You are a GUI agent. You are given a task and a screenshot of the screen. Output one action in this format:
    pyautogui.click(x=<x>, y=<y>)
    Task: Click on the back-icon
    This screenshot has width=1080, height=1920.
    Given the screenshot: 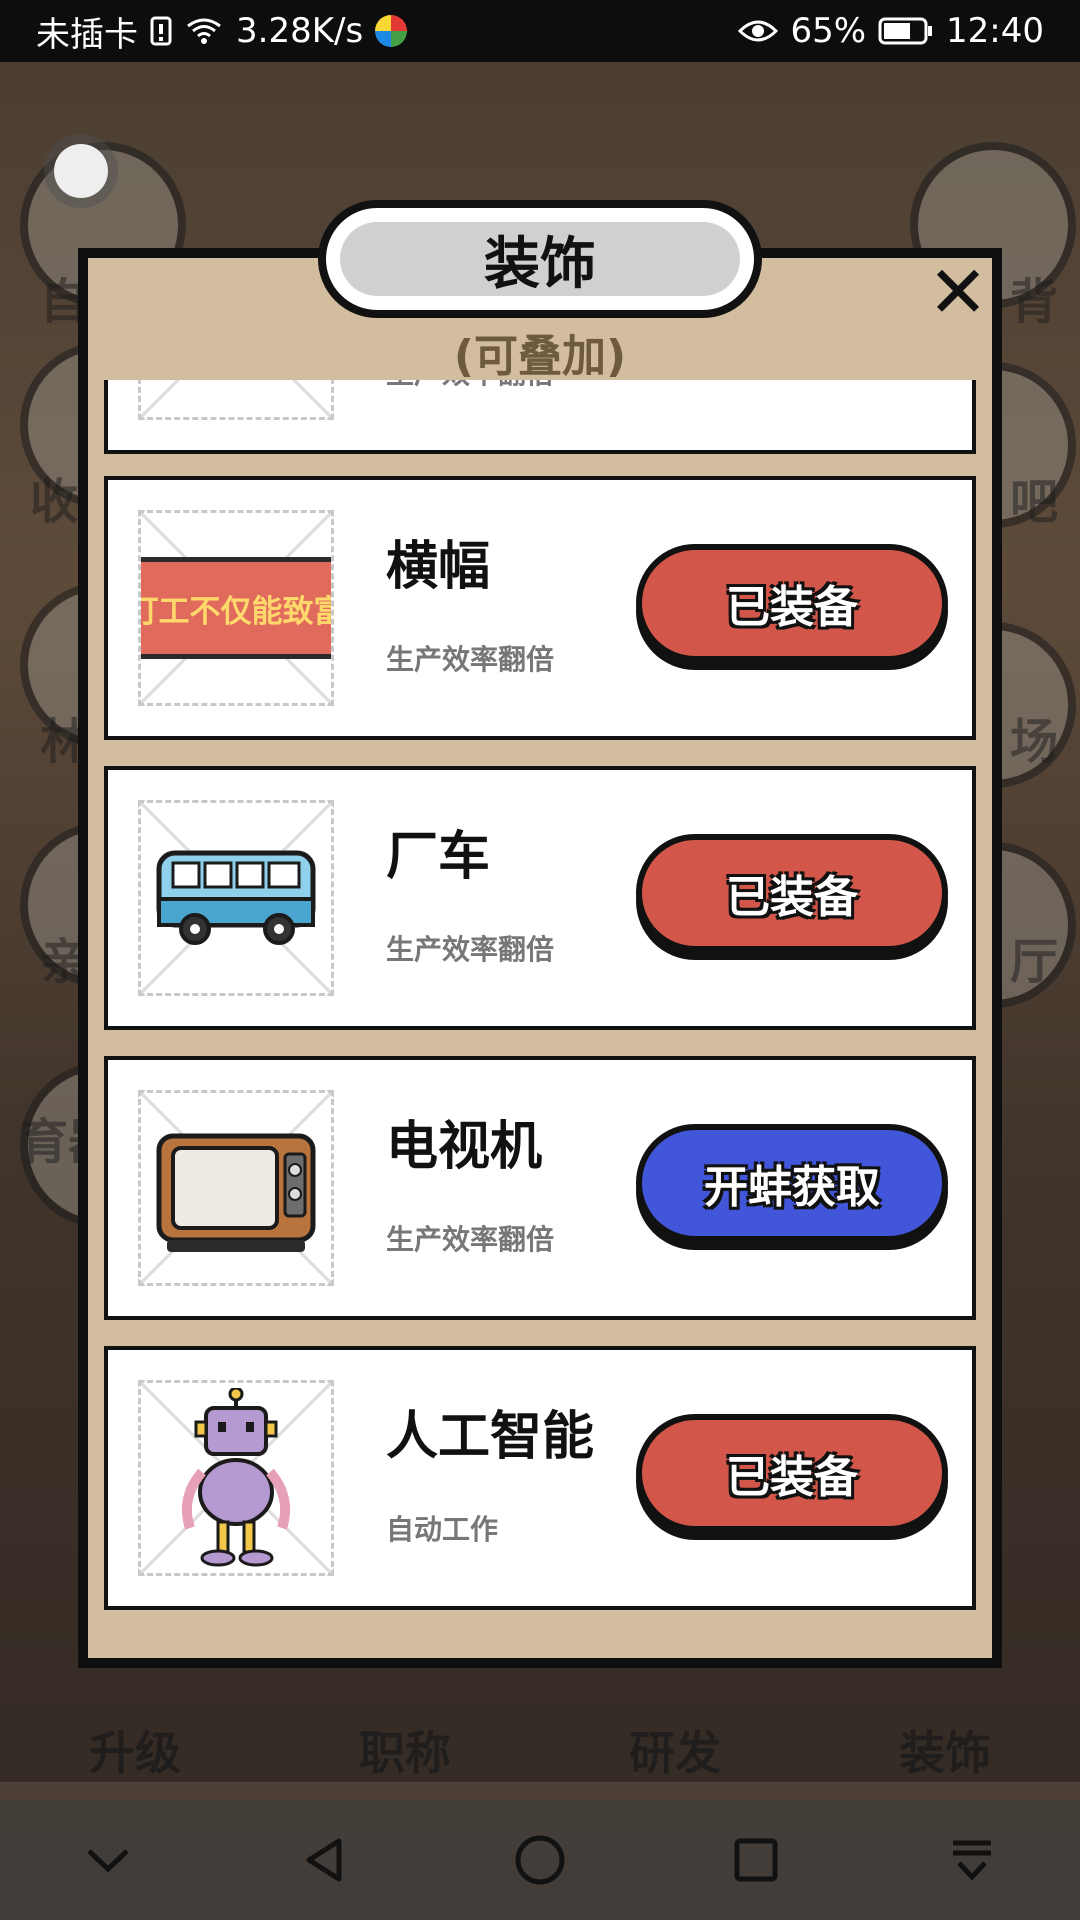 What is the action you would take?
    pyautogui.click(x=324, y=1860)
    